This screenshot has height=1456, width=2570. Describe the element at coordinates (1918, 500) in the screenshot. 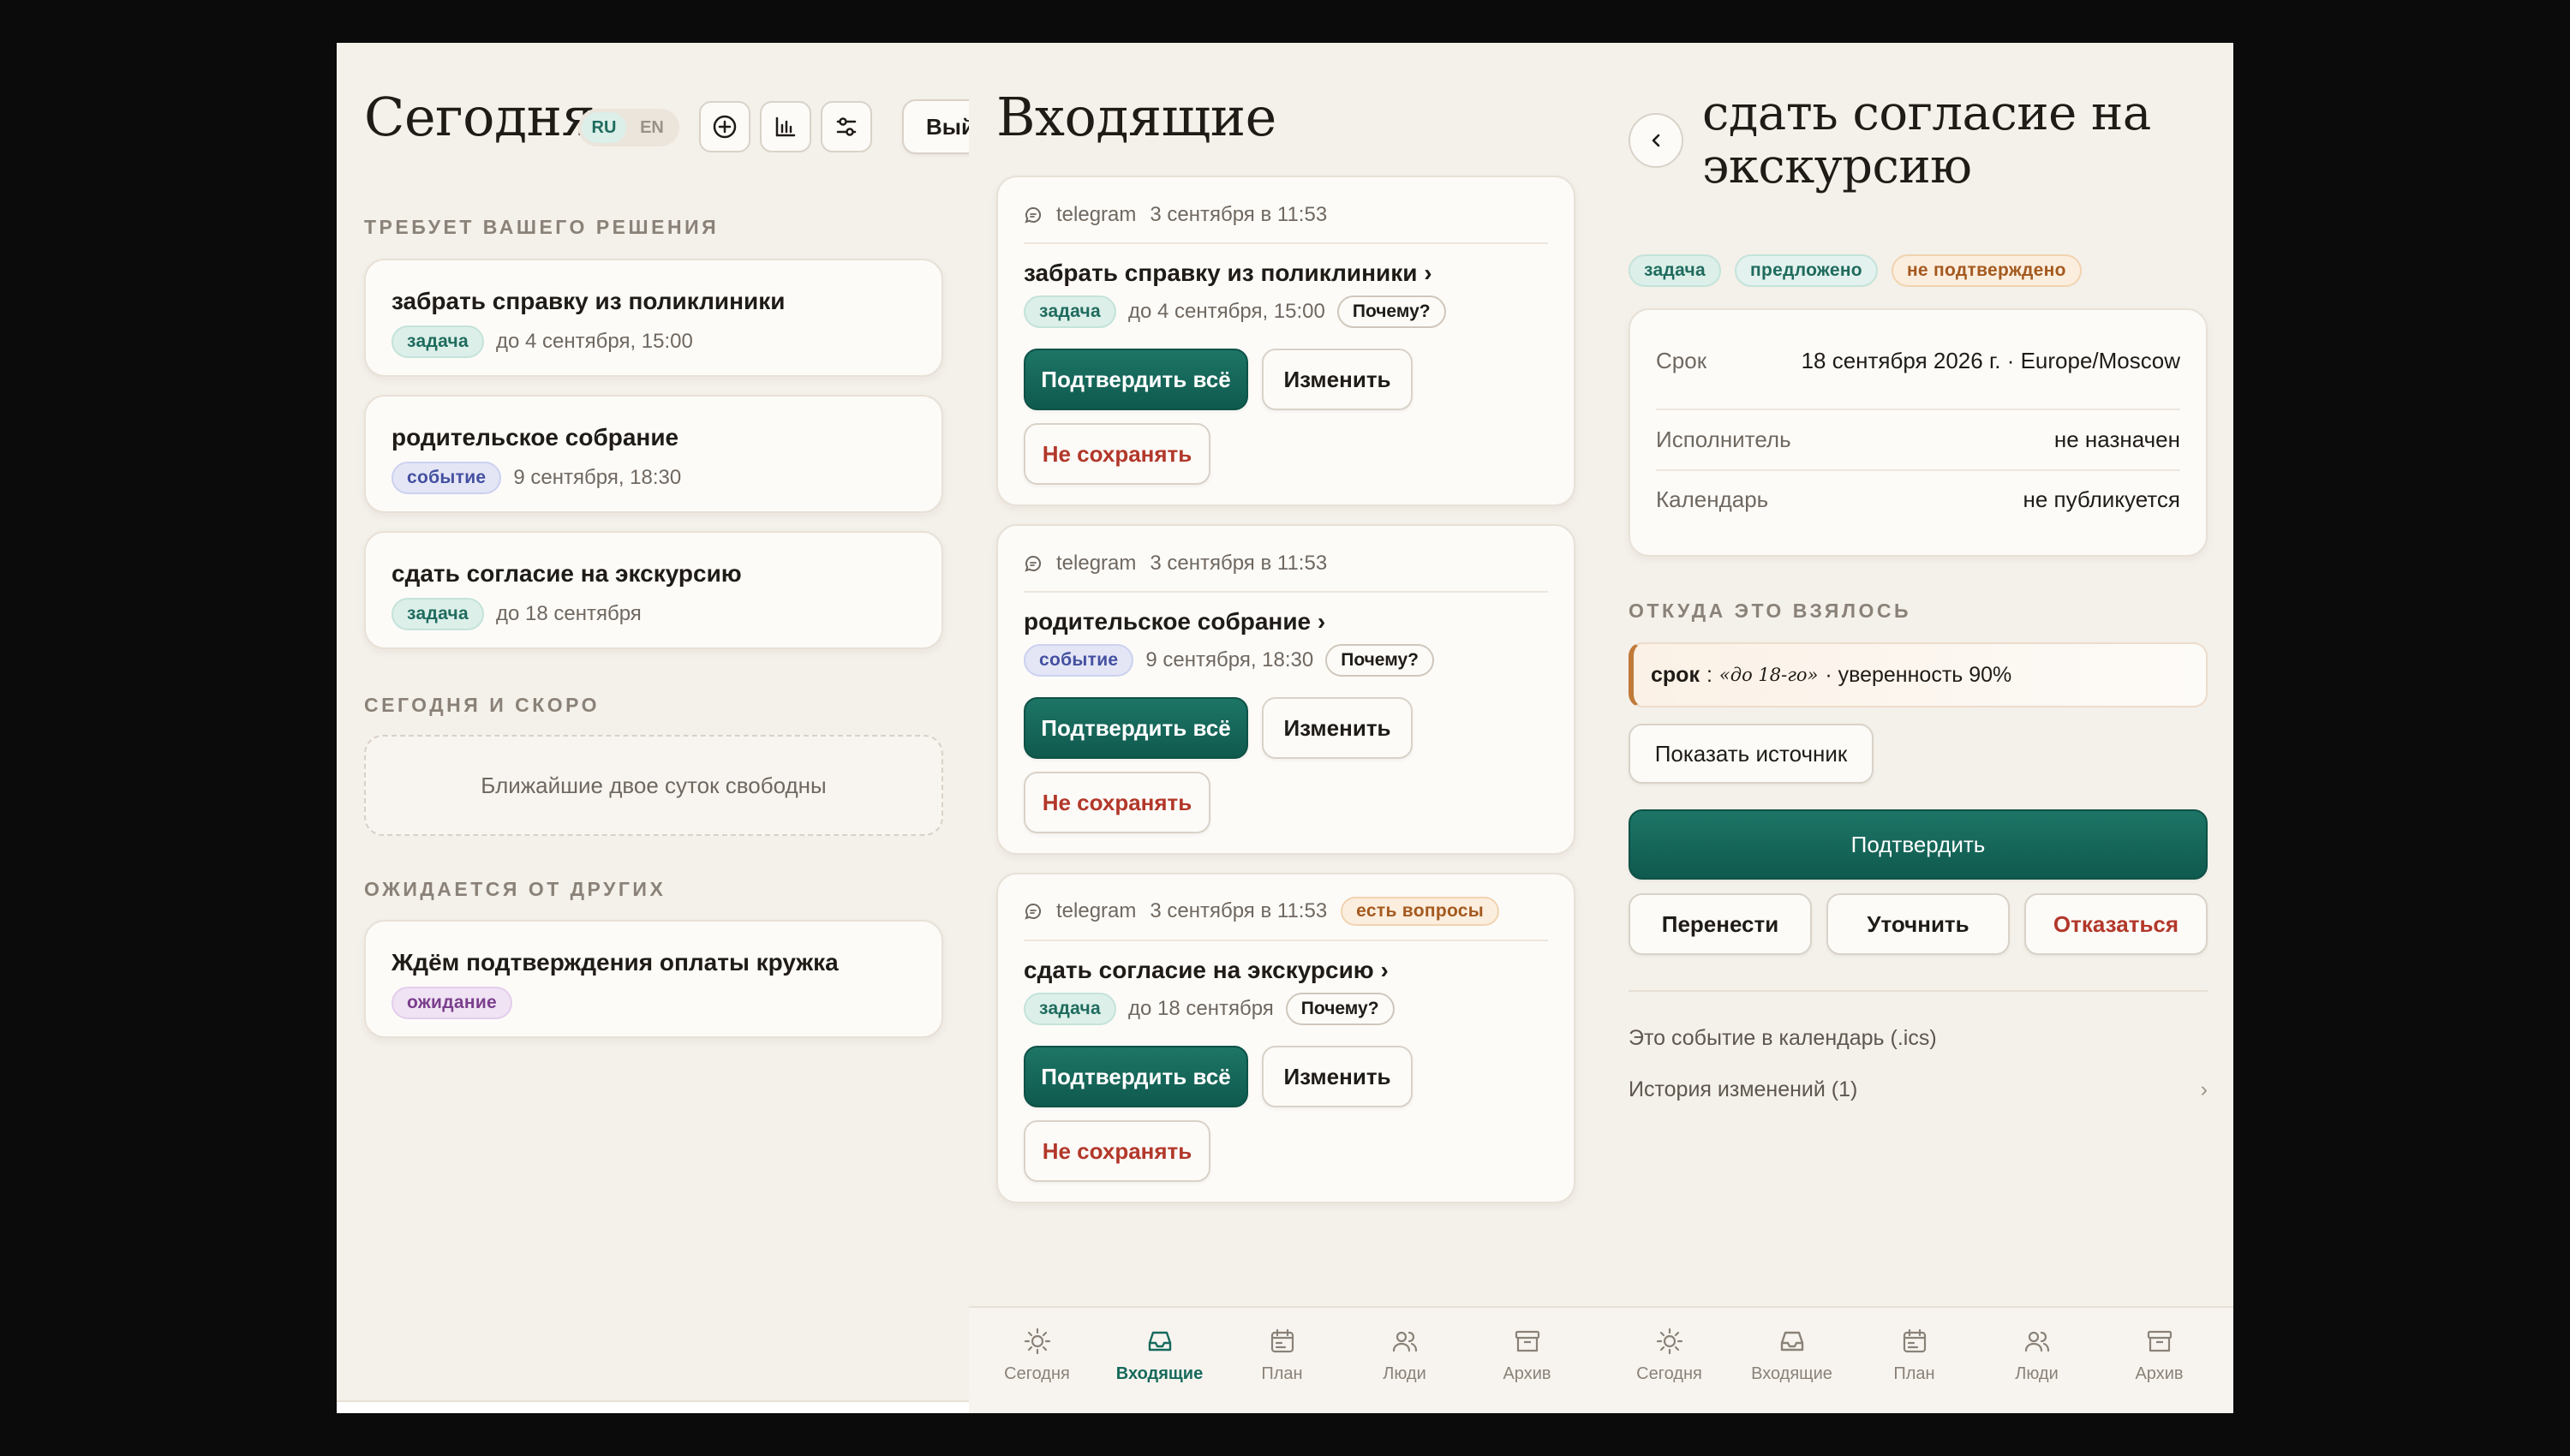

I see `field-row-calendar: Календарь не публикуется` at that location.